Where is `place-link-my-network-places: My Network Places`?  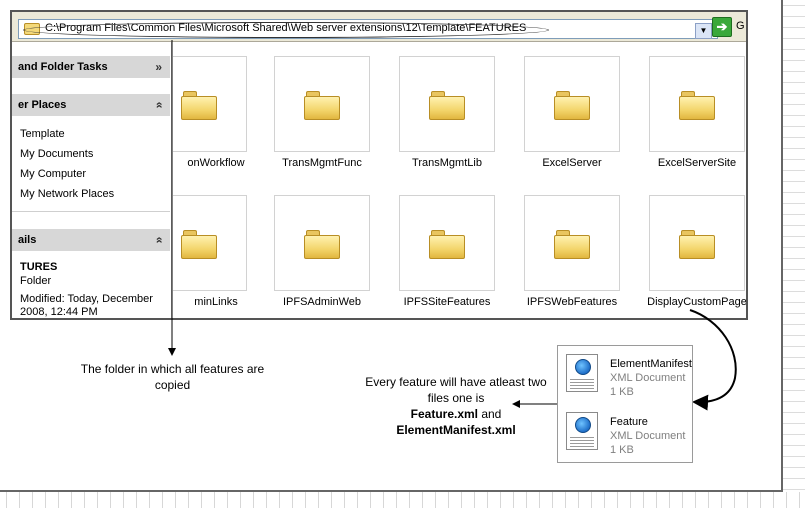
place-link-my-network-places: My Network Places is located at coordinates (67, 194).